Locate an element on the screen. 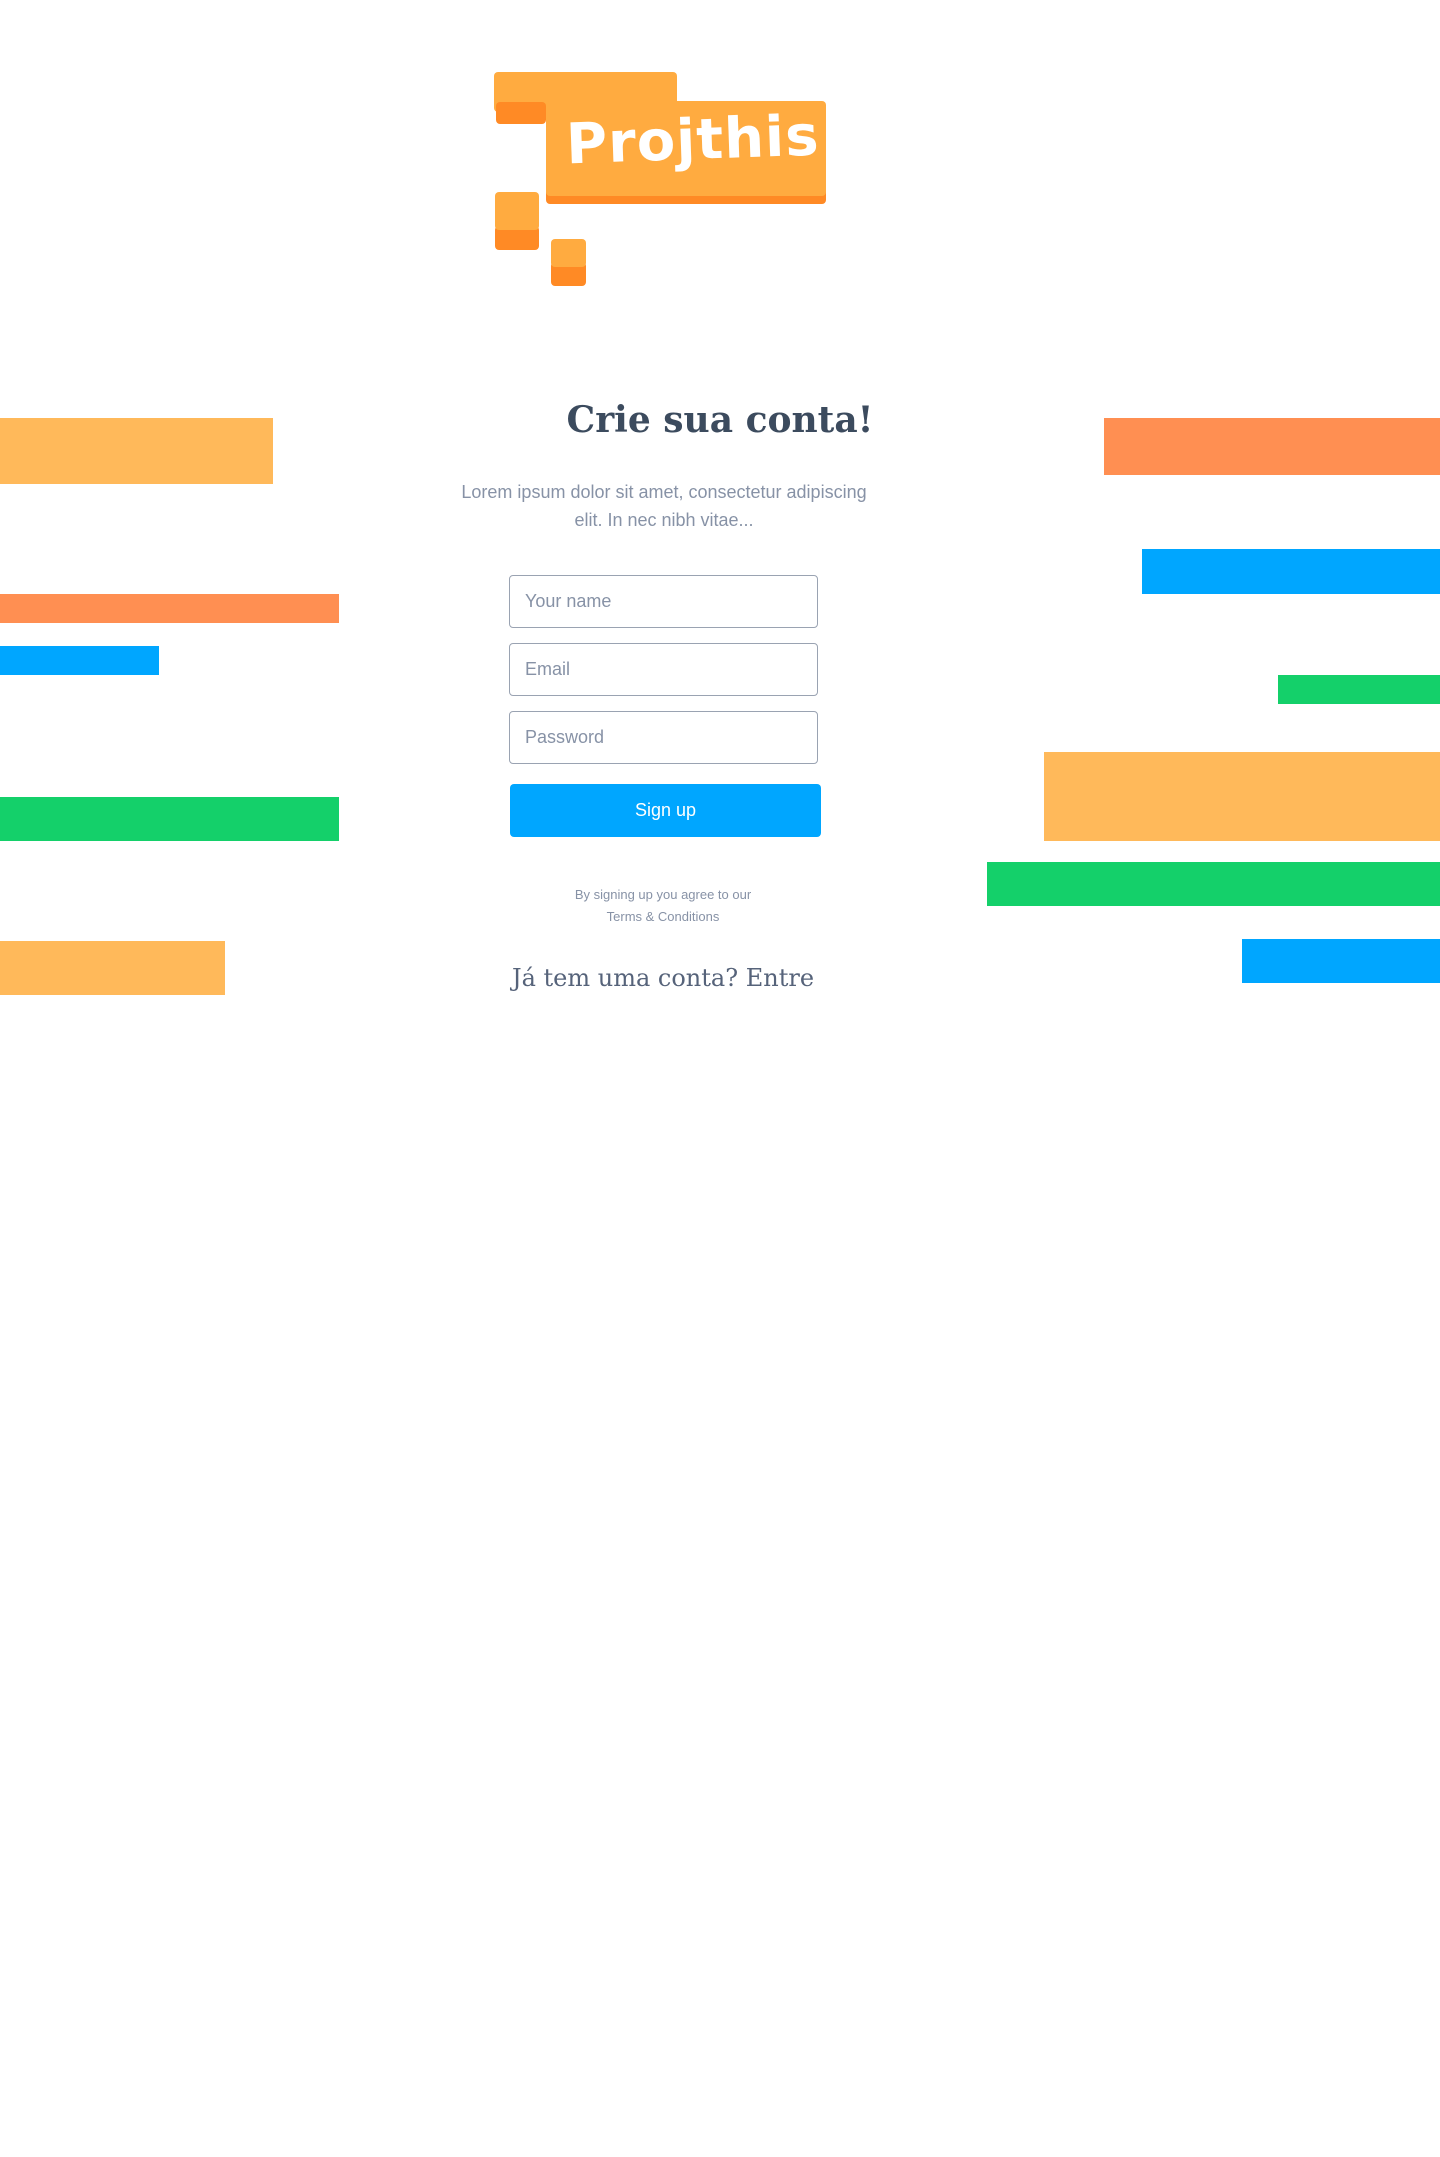 The image size is (1440, 2157). name-field is located at coordinates (663, 601).